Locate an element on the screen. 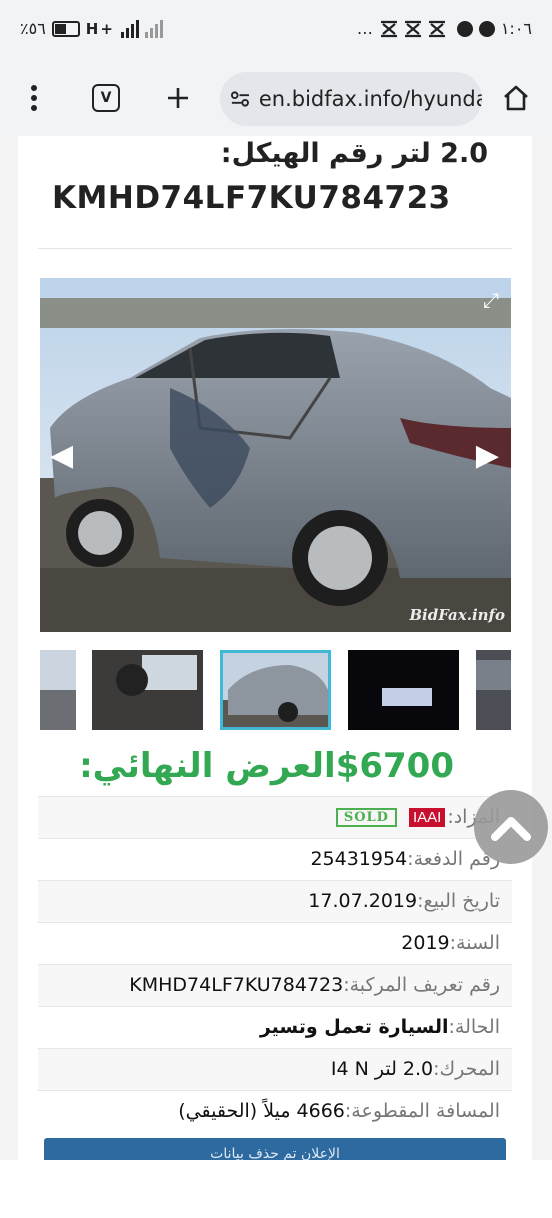 The height and width of the screenshot is (1218, 552). vpn-icon: V is located at coordinates (106, 98).